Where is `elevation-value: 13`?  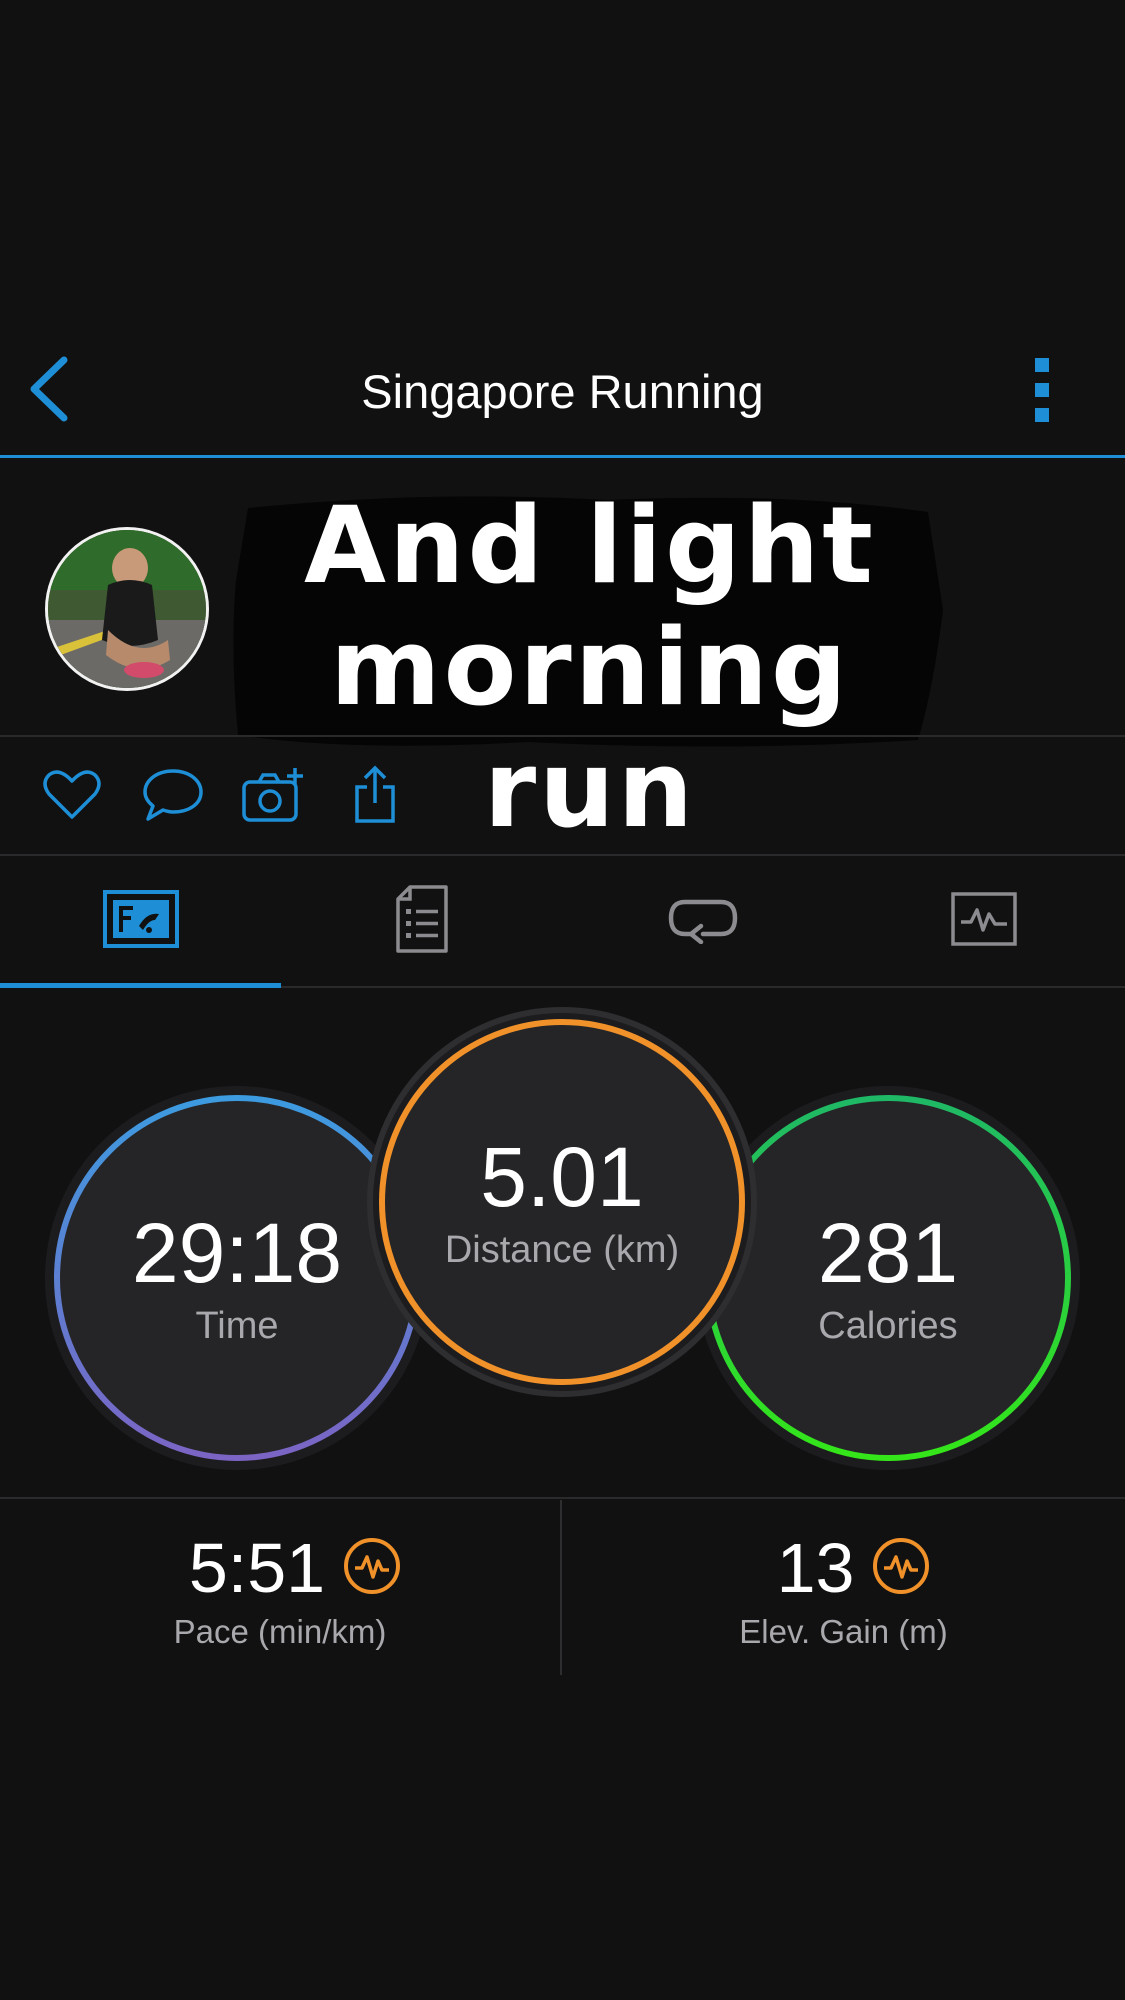 elevation-value: 13 is located at coordinates (815, 1568).